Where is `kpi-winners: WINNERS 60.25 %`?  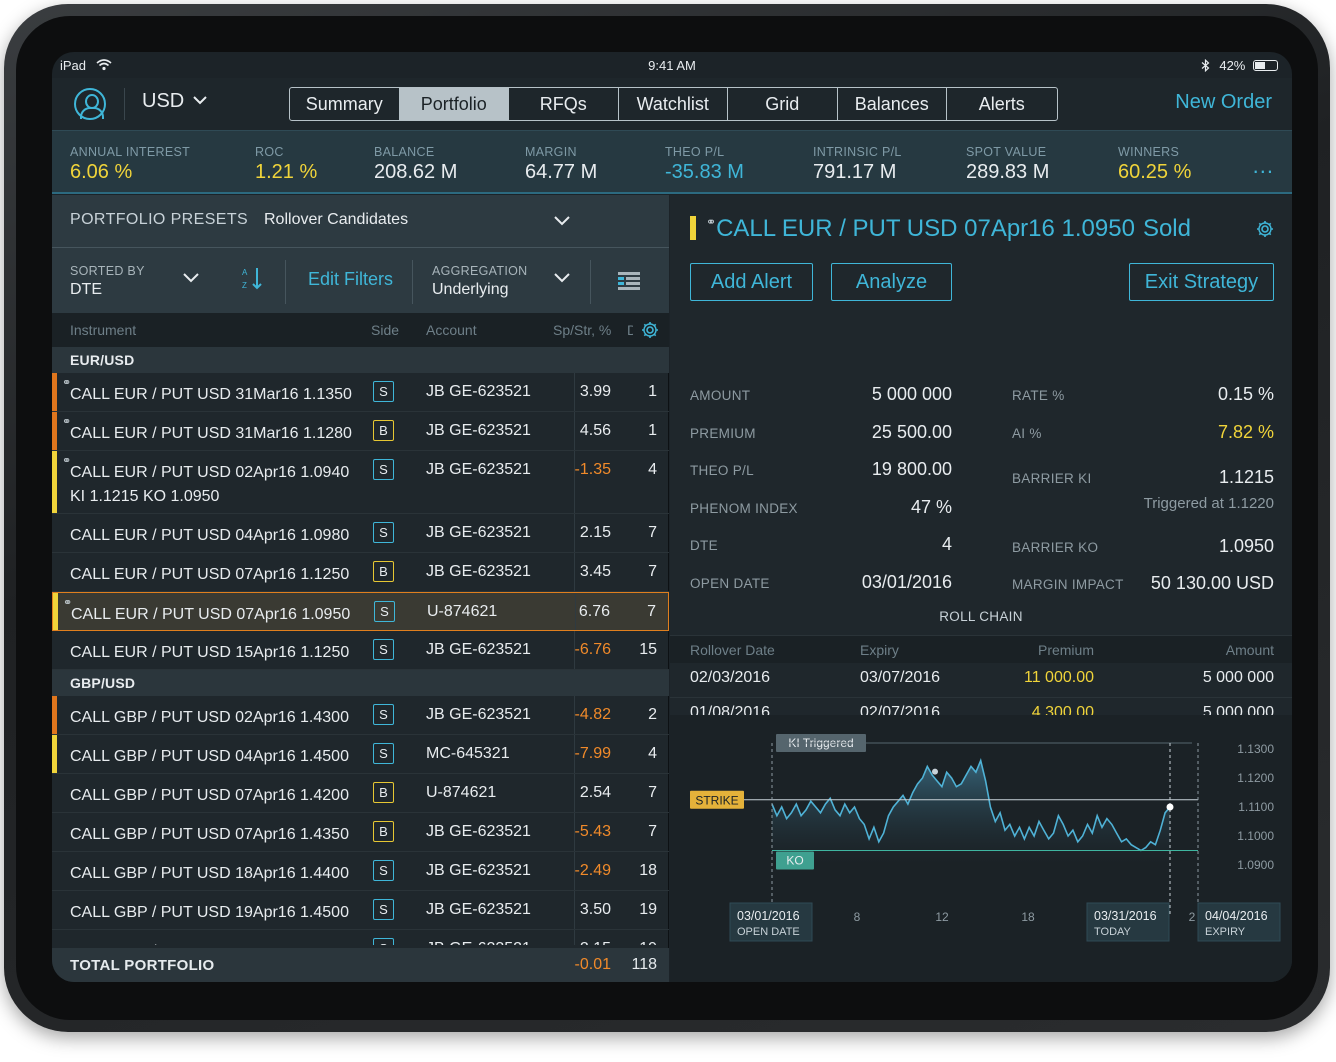 kpi-winners: WINNERS 60.25 % is located at coordinates (1154, 164).